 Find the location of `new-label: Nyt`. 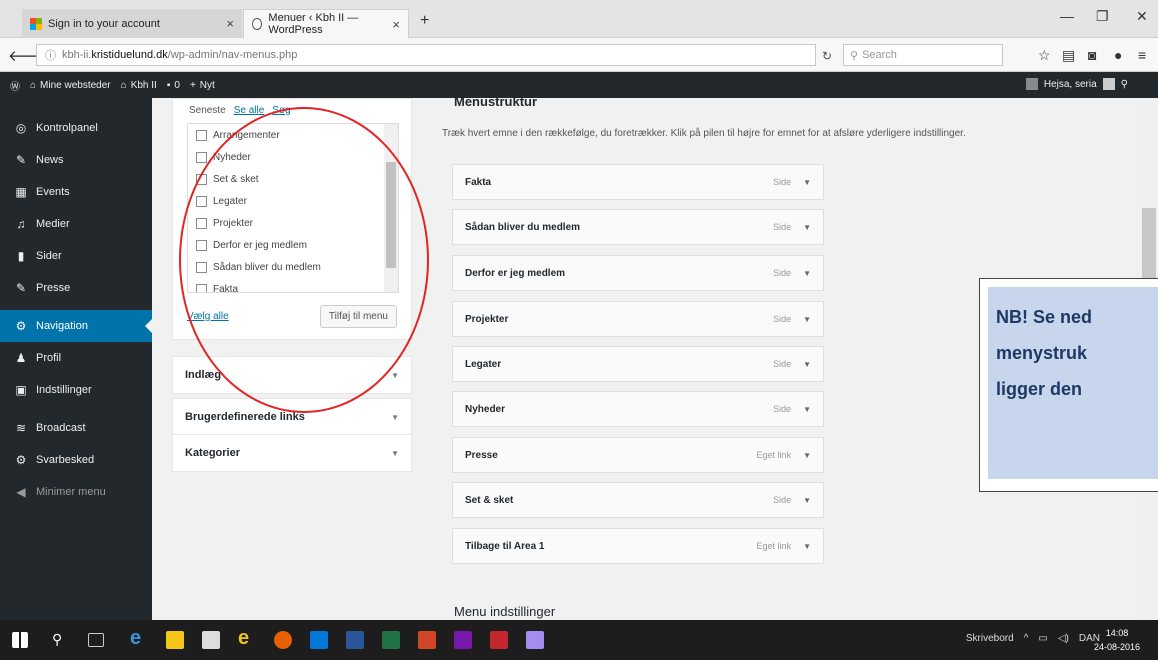

new-label: Nyt is located at coordinates (207, 85).